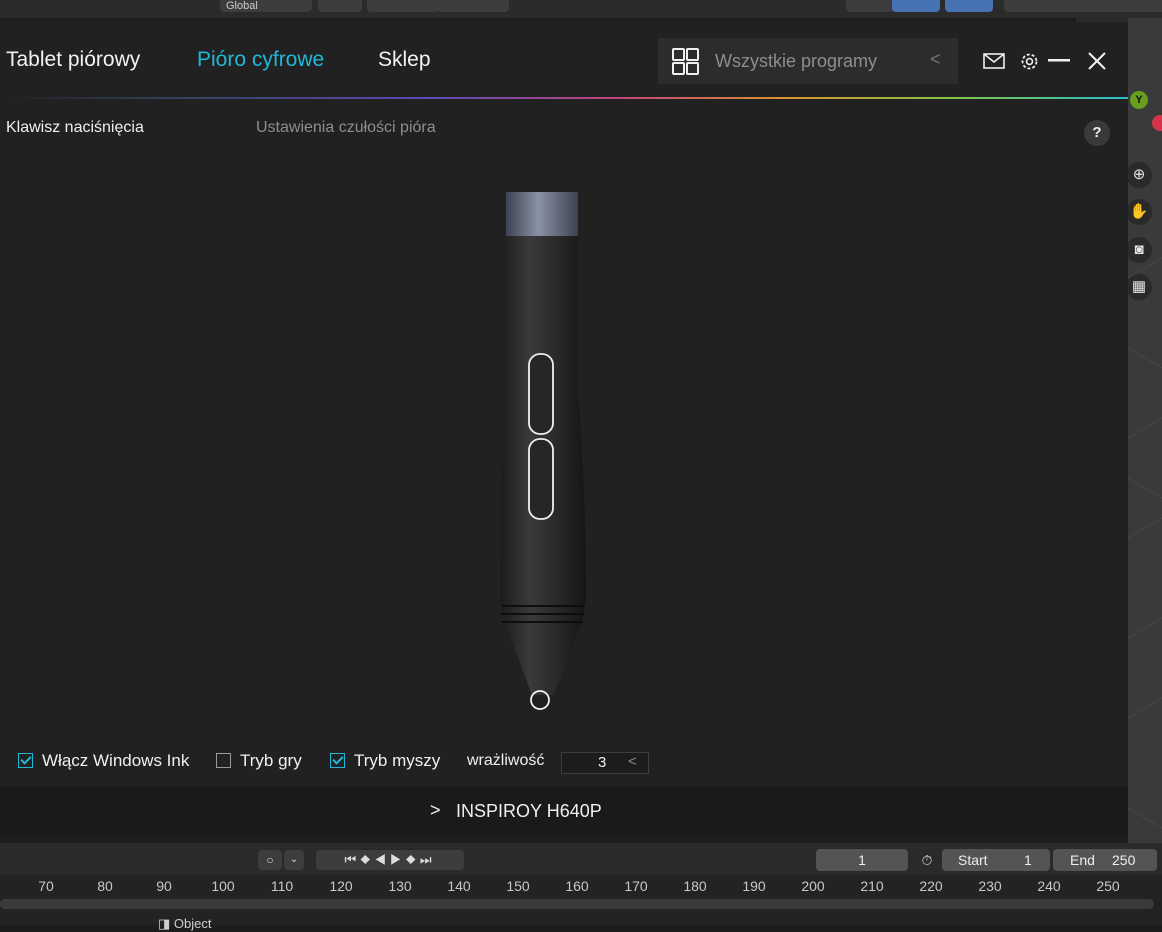  Describe the element at coordinates (435, 810) in the screenshot. I see `chevron-right-icon: >` at that location.